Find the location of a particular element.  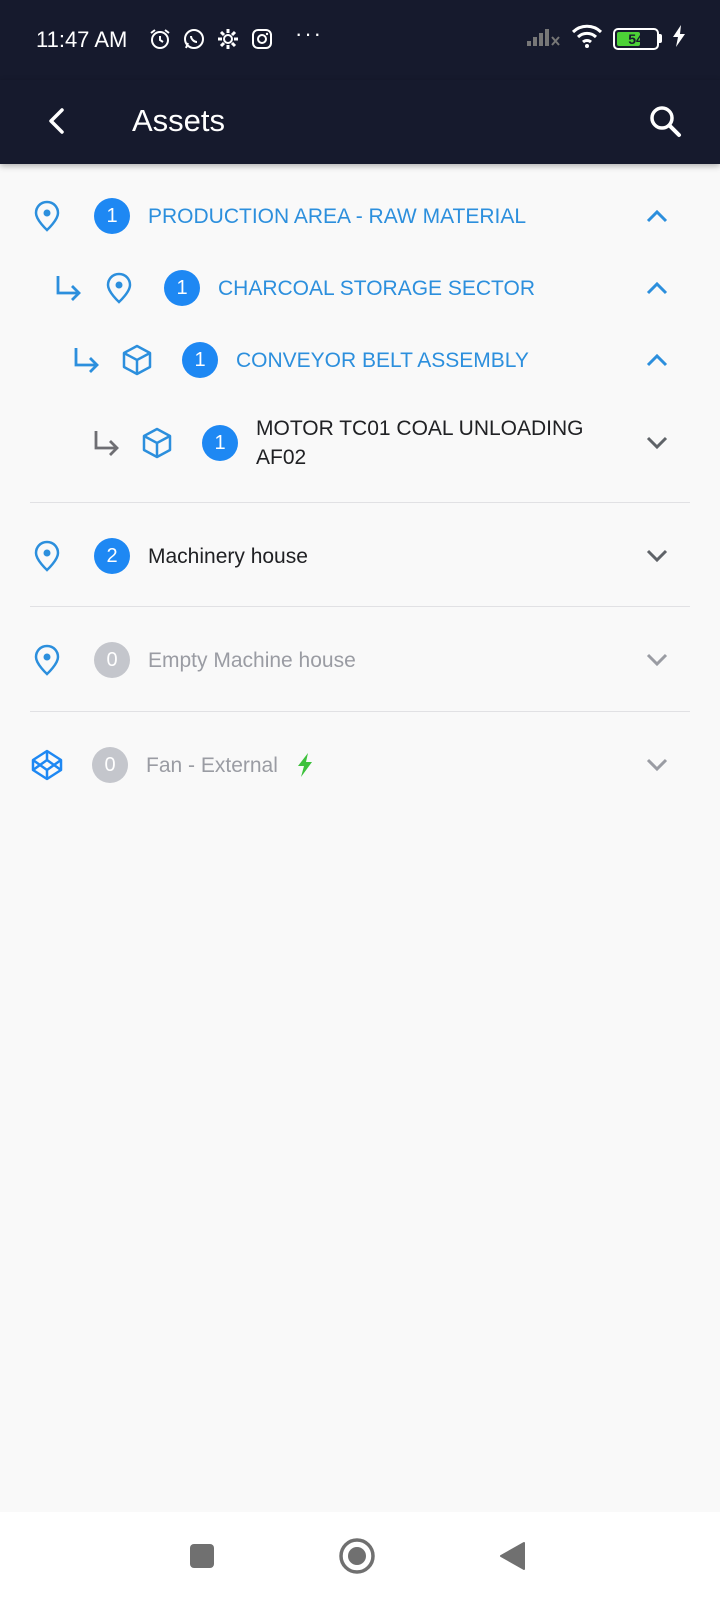

tree-row-label-line1: MOTOR TC01 COAL UNLOADING is located at coordinates (420, 428).